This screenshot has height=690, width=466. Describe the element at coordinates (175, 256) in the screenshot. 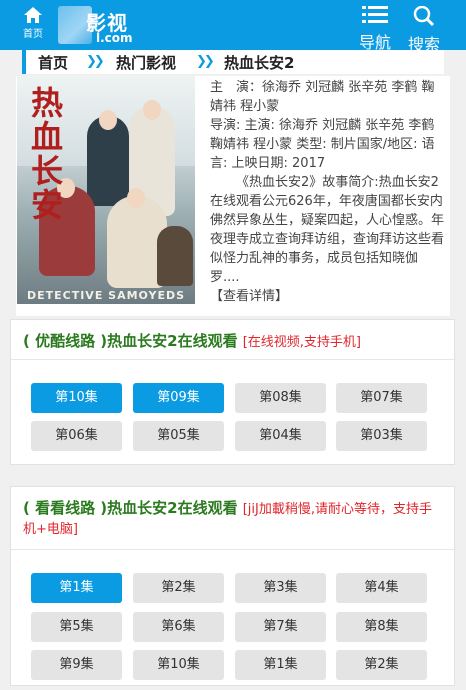

I see `poster-figure` at that location.